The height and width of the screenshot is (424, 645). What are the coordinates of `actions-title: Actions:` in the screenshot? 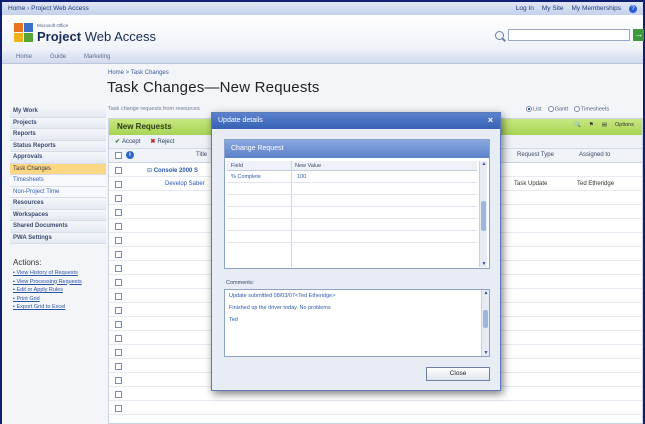 It's located at (27, 262).